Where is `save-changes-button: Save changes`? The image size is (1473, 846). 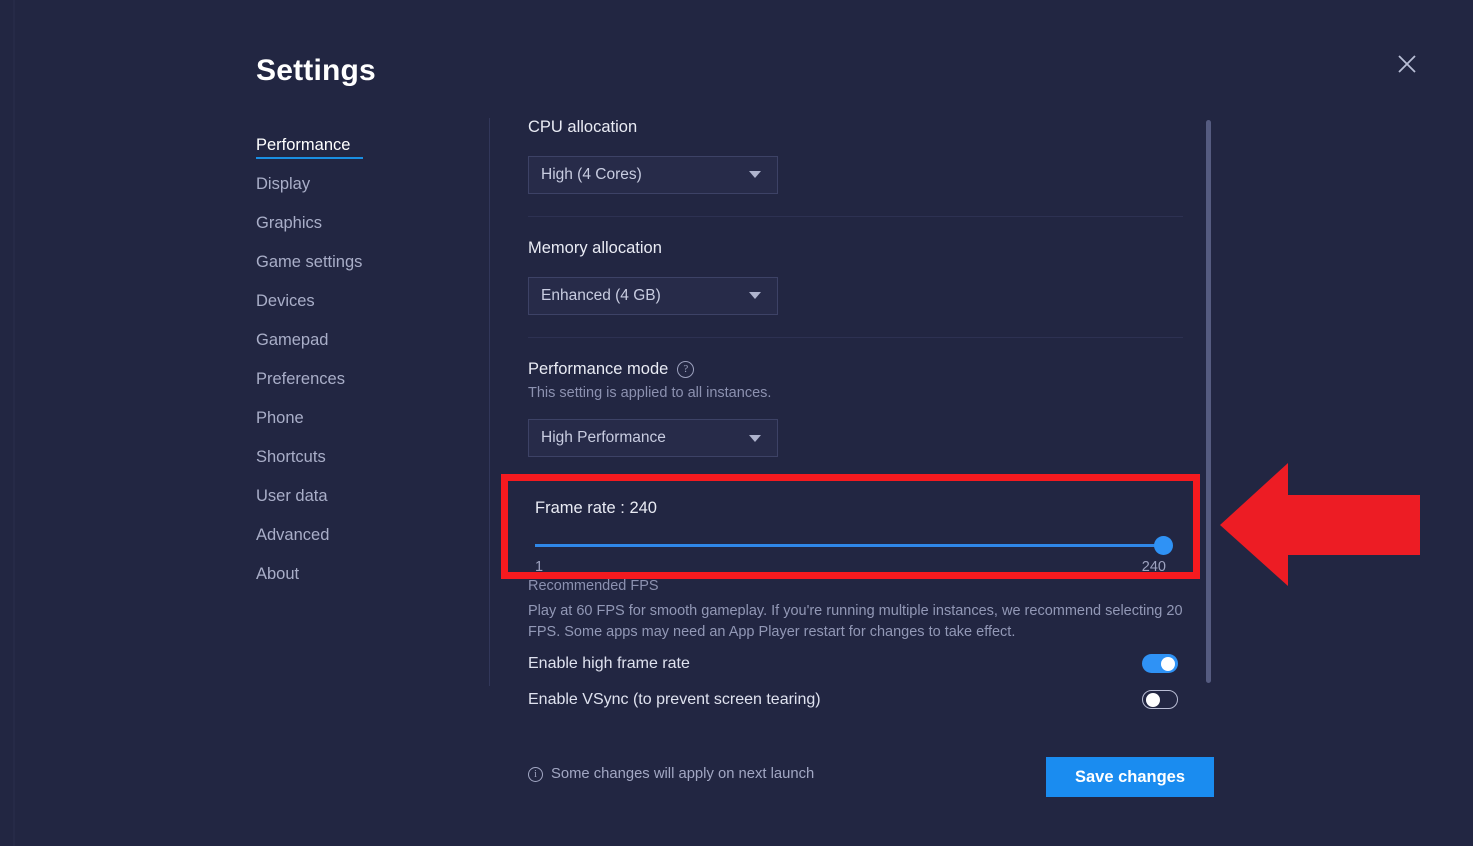 save-changes-button: Save changes is located at coordinates (1130, 777).